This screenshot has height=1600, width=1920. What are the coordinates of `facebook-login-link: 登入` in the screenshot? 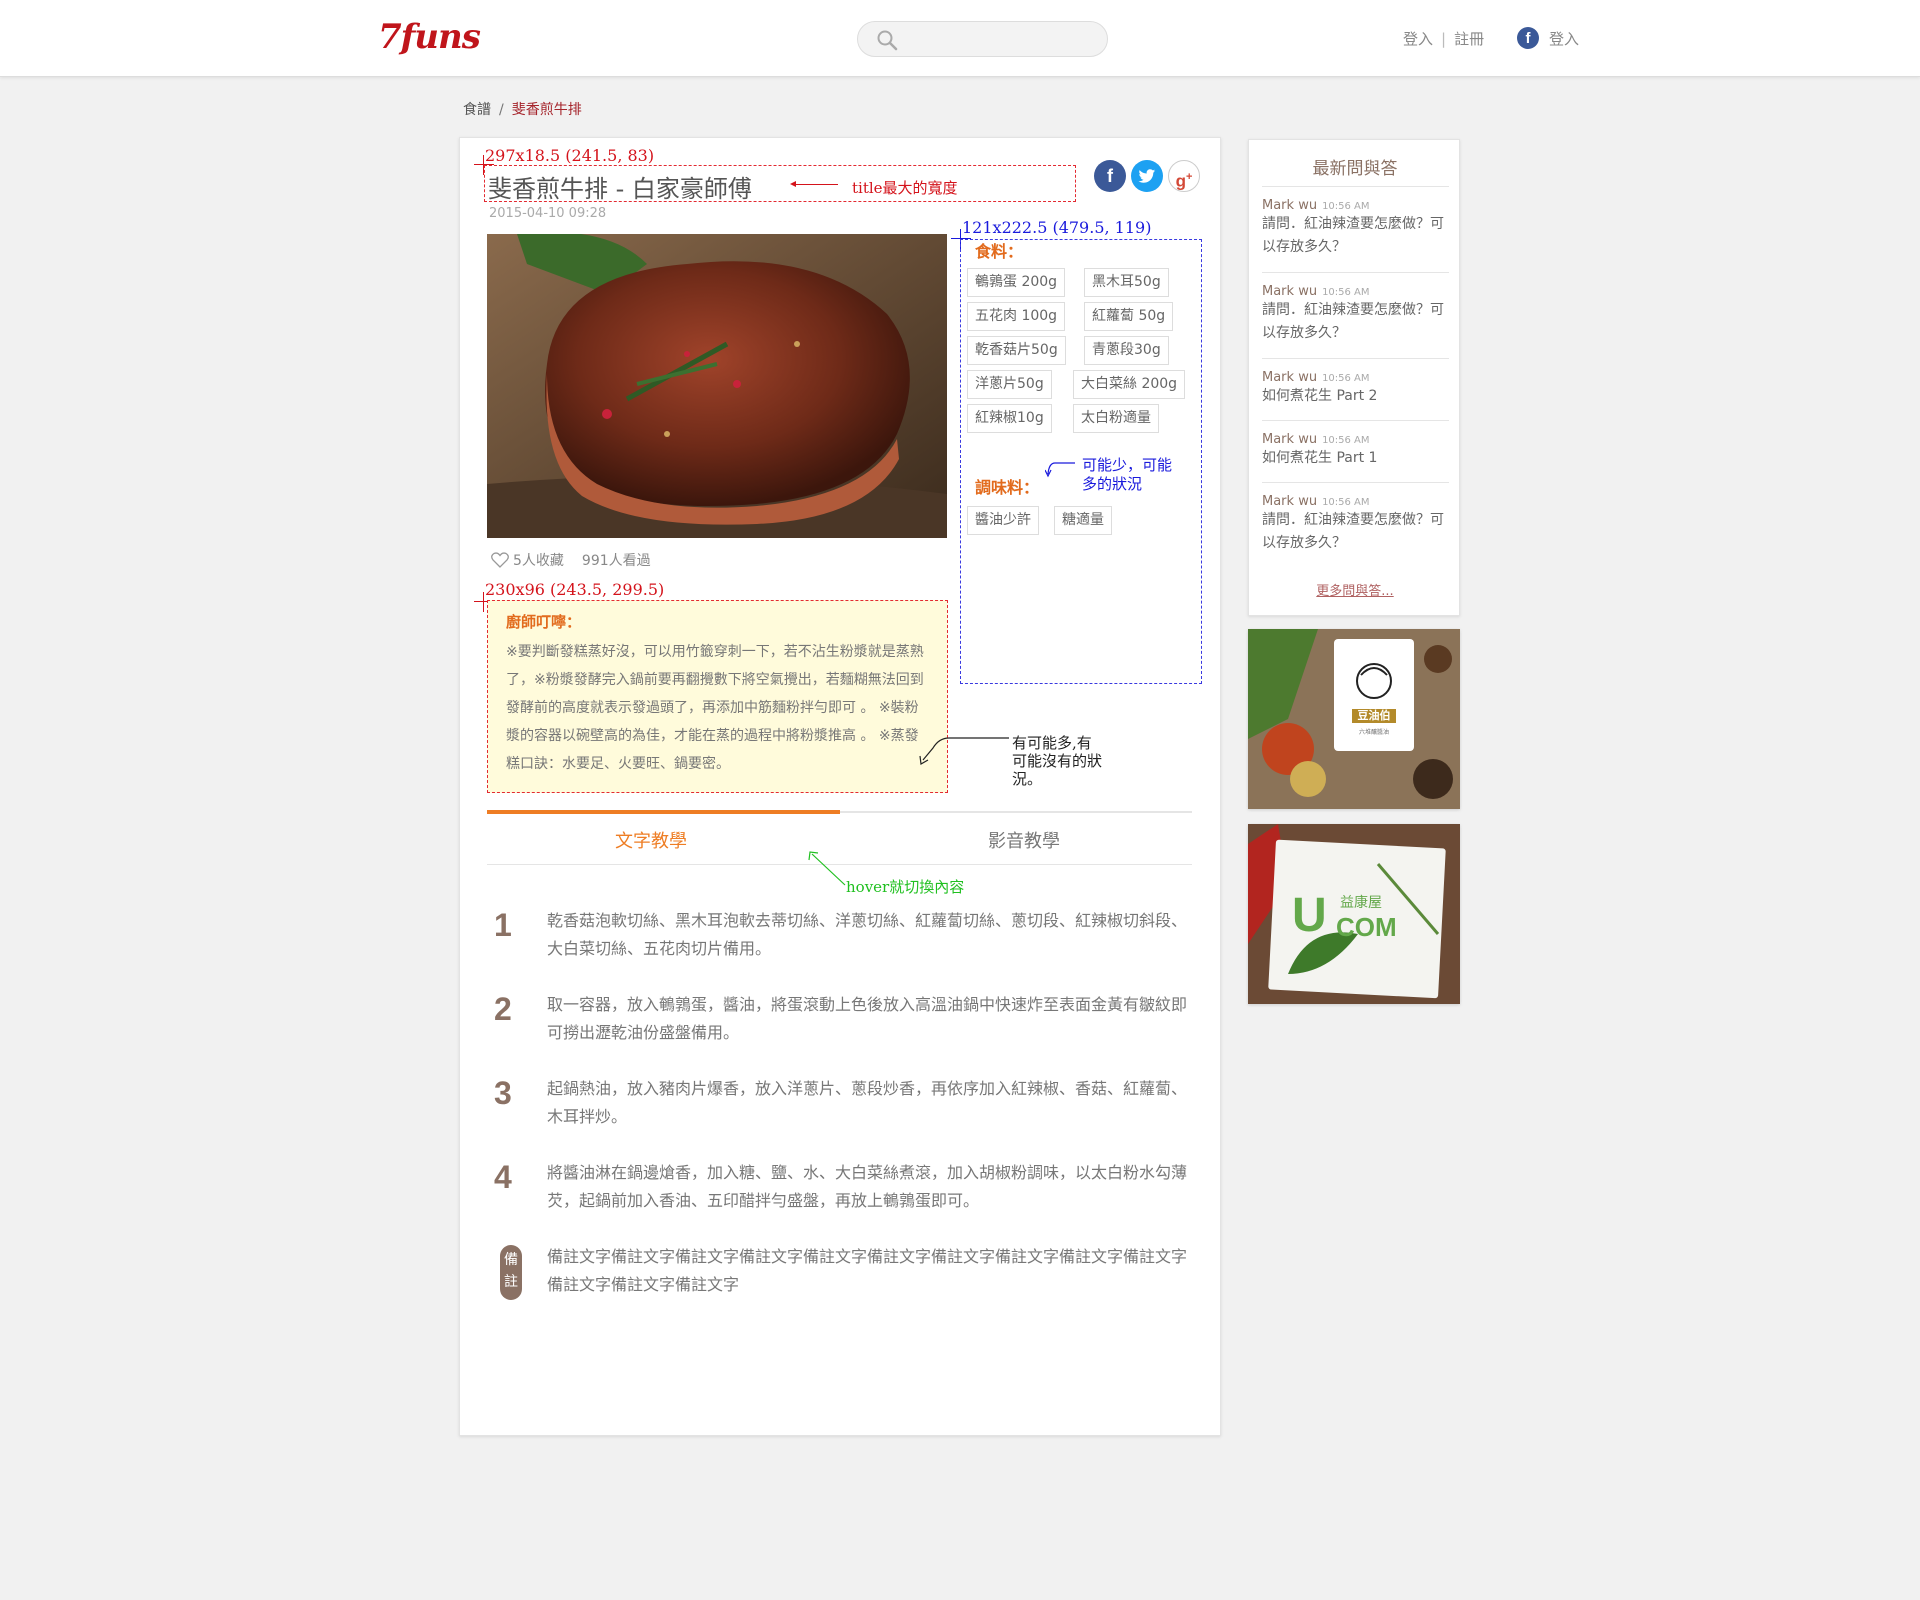 It's located at (1564, 38).